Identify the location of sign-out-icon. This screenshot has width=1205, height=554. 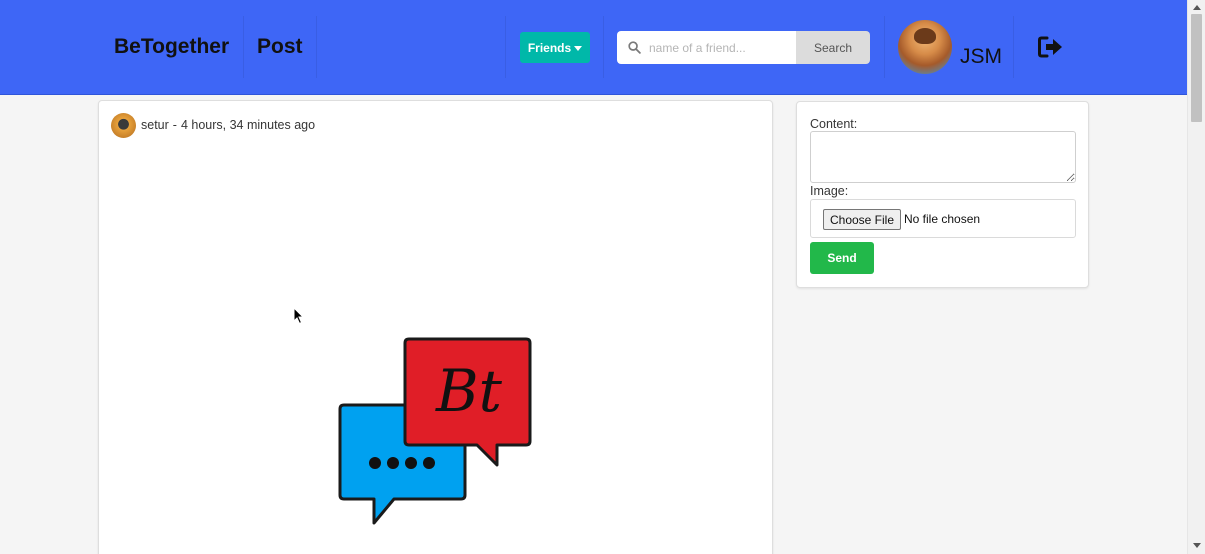
(1051, 47).